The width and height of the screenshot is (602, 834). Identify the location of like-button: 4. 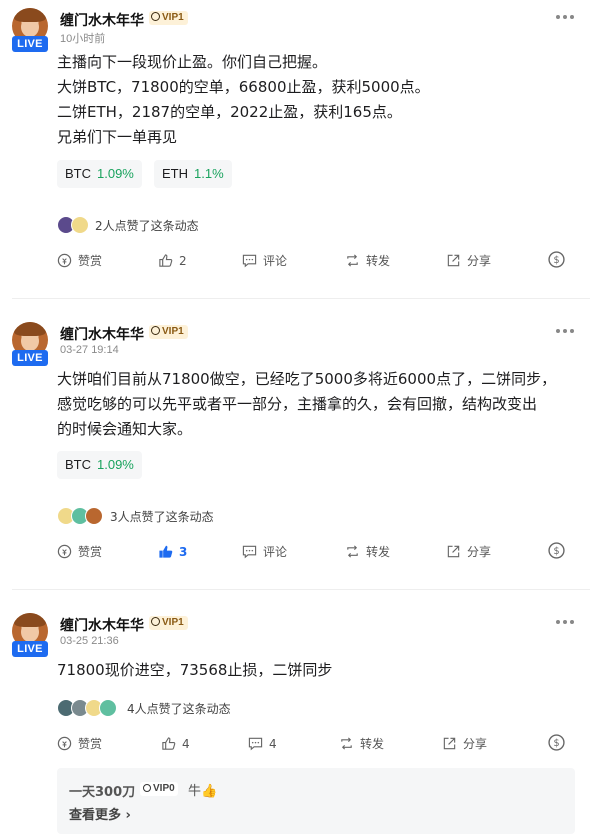
(175, 744).